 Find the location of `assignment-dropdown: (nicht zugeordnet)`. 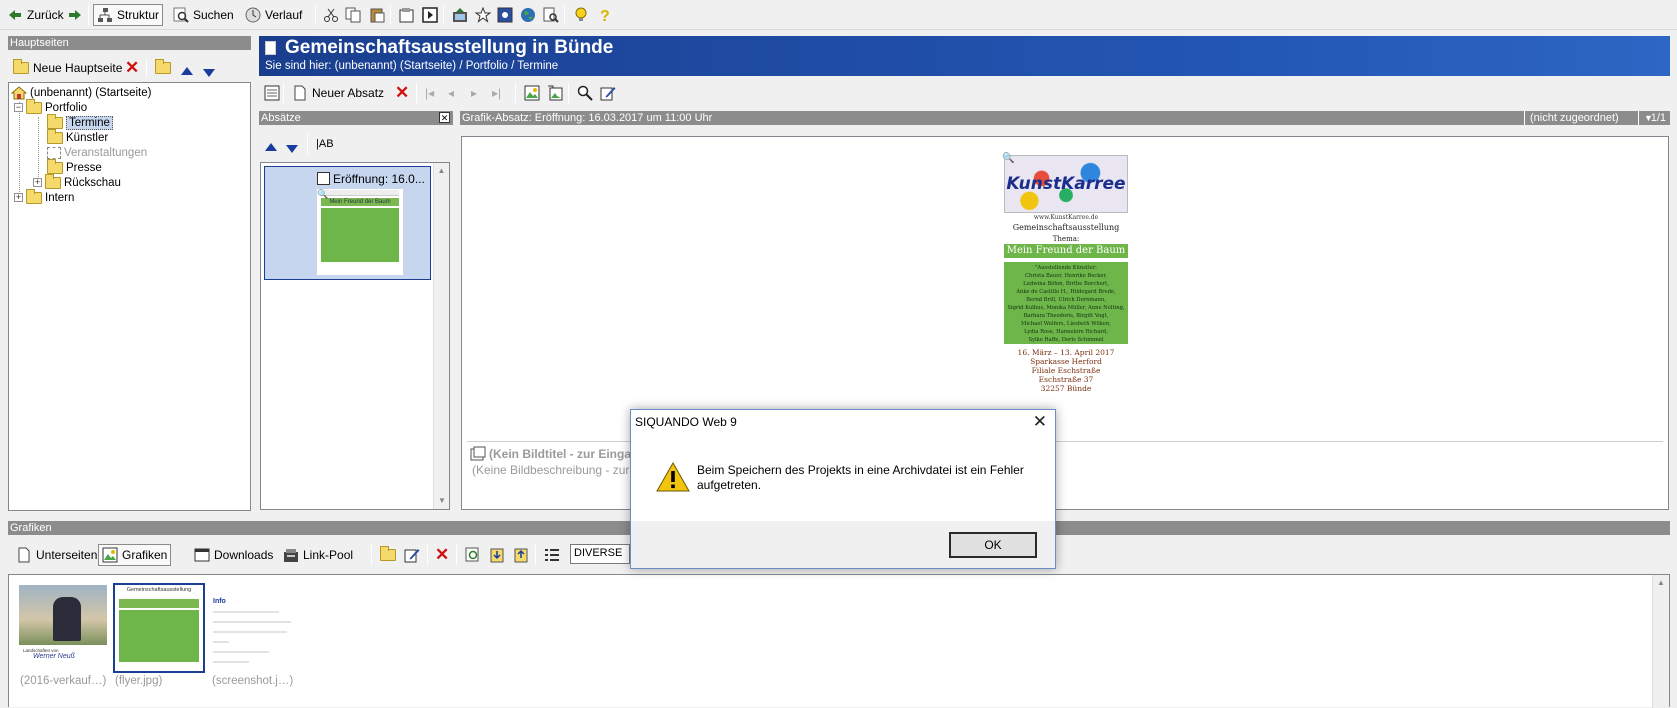

assignment-dropdown: (nicht zugeordnet) is located at coordinates (1580, 118).